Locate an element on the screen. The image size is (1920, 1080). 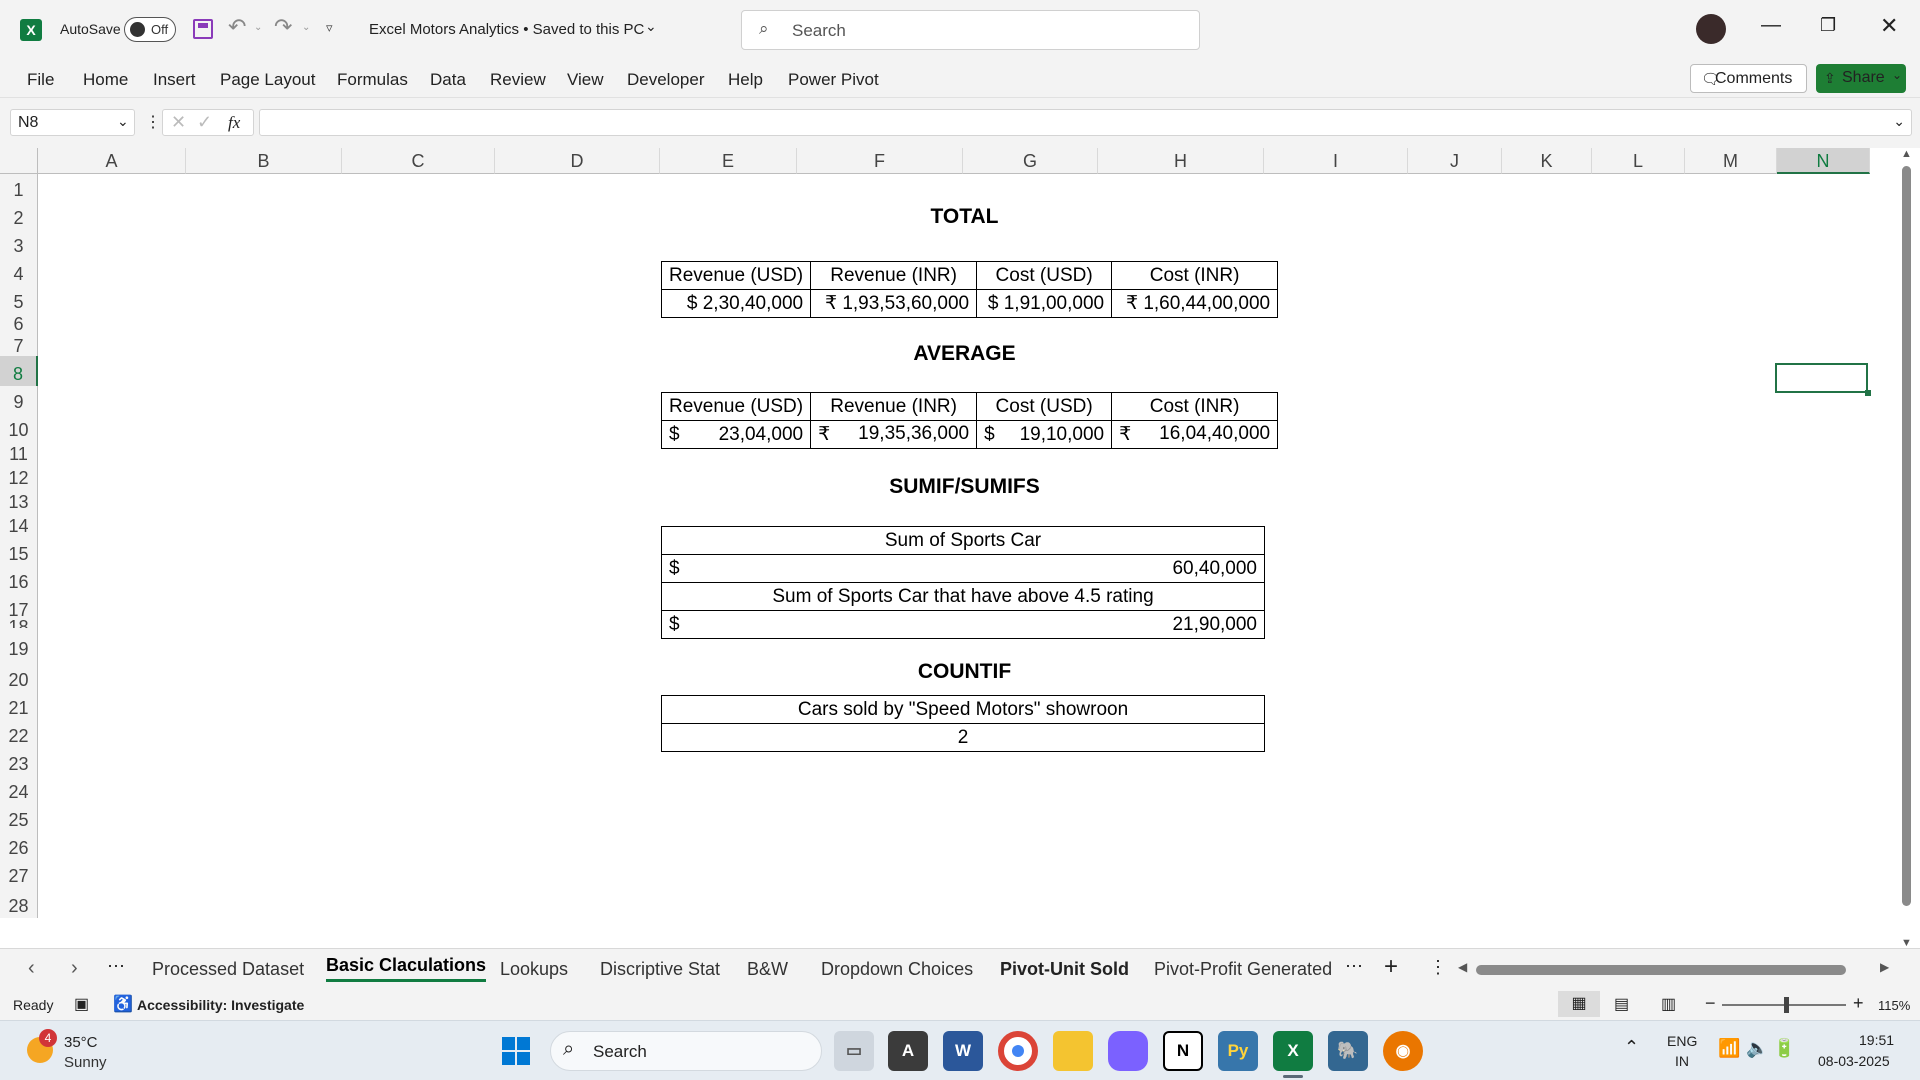
enter-icon: ✓ is located at coordinates (204, 122).